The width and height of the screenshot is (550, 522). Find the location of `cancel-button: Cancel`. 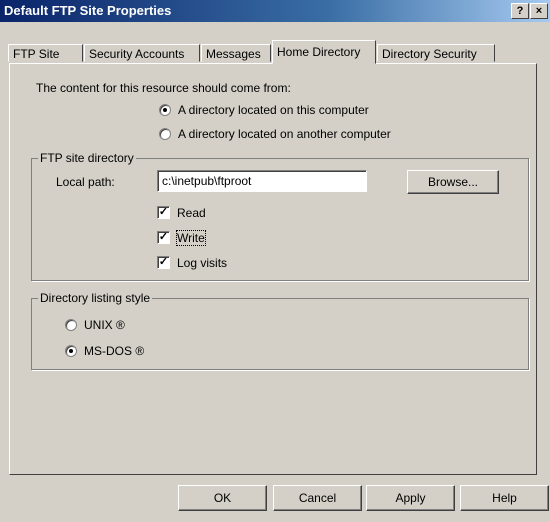

cancel-button: Cancel is located at coordinates (317, 498).